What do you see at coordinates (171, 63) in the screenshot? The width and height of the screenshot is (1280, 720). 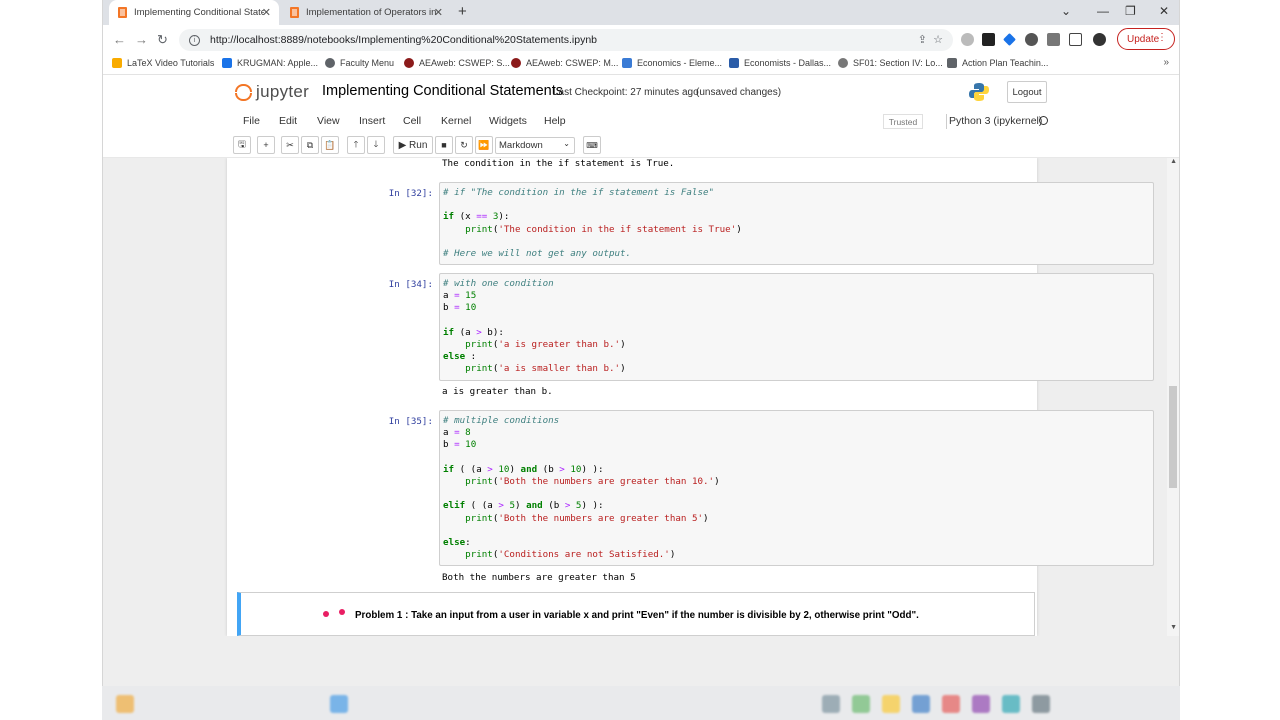 I see `bookmark-label: LaTeX Video Tutorials` at bounding box center [171, 63].